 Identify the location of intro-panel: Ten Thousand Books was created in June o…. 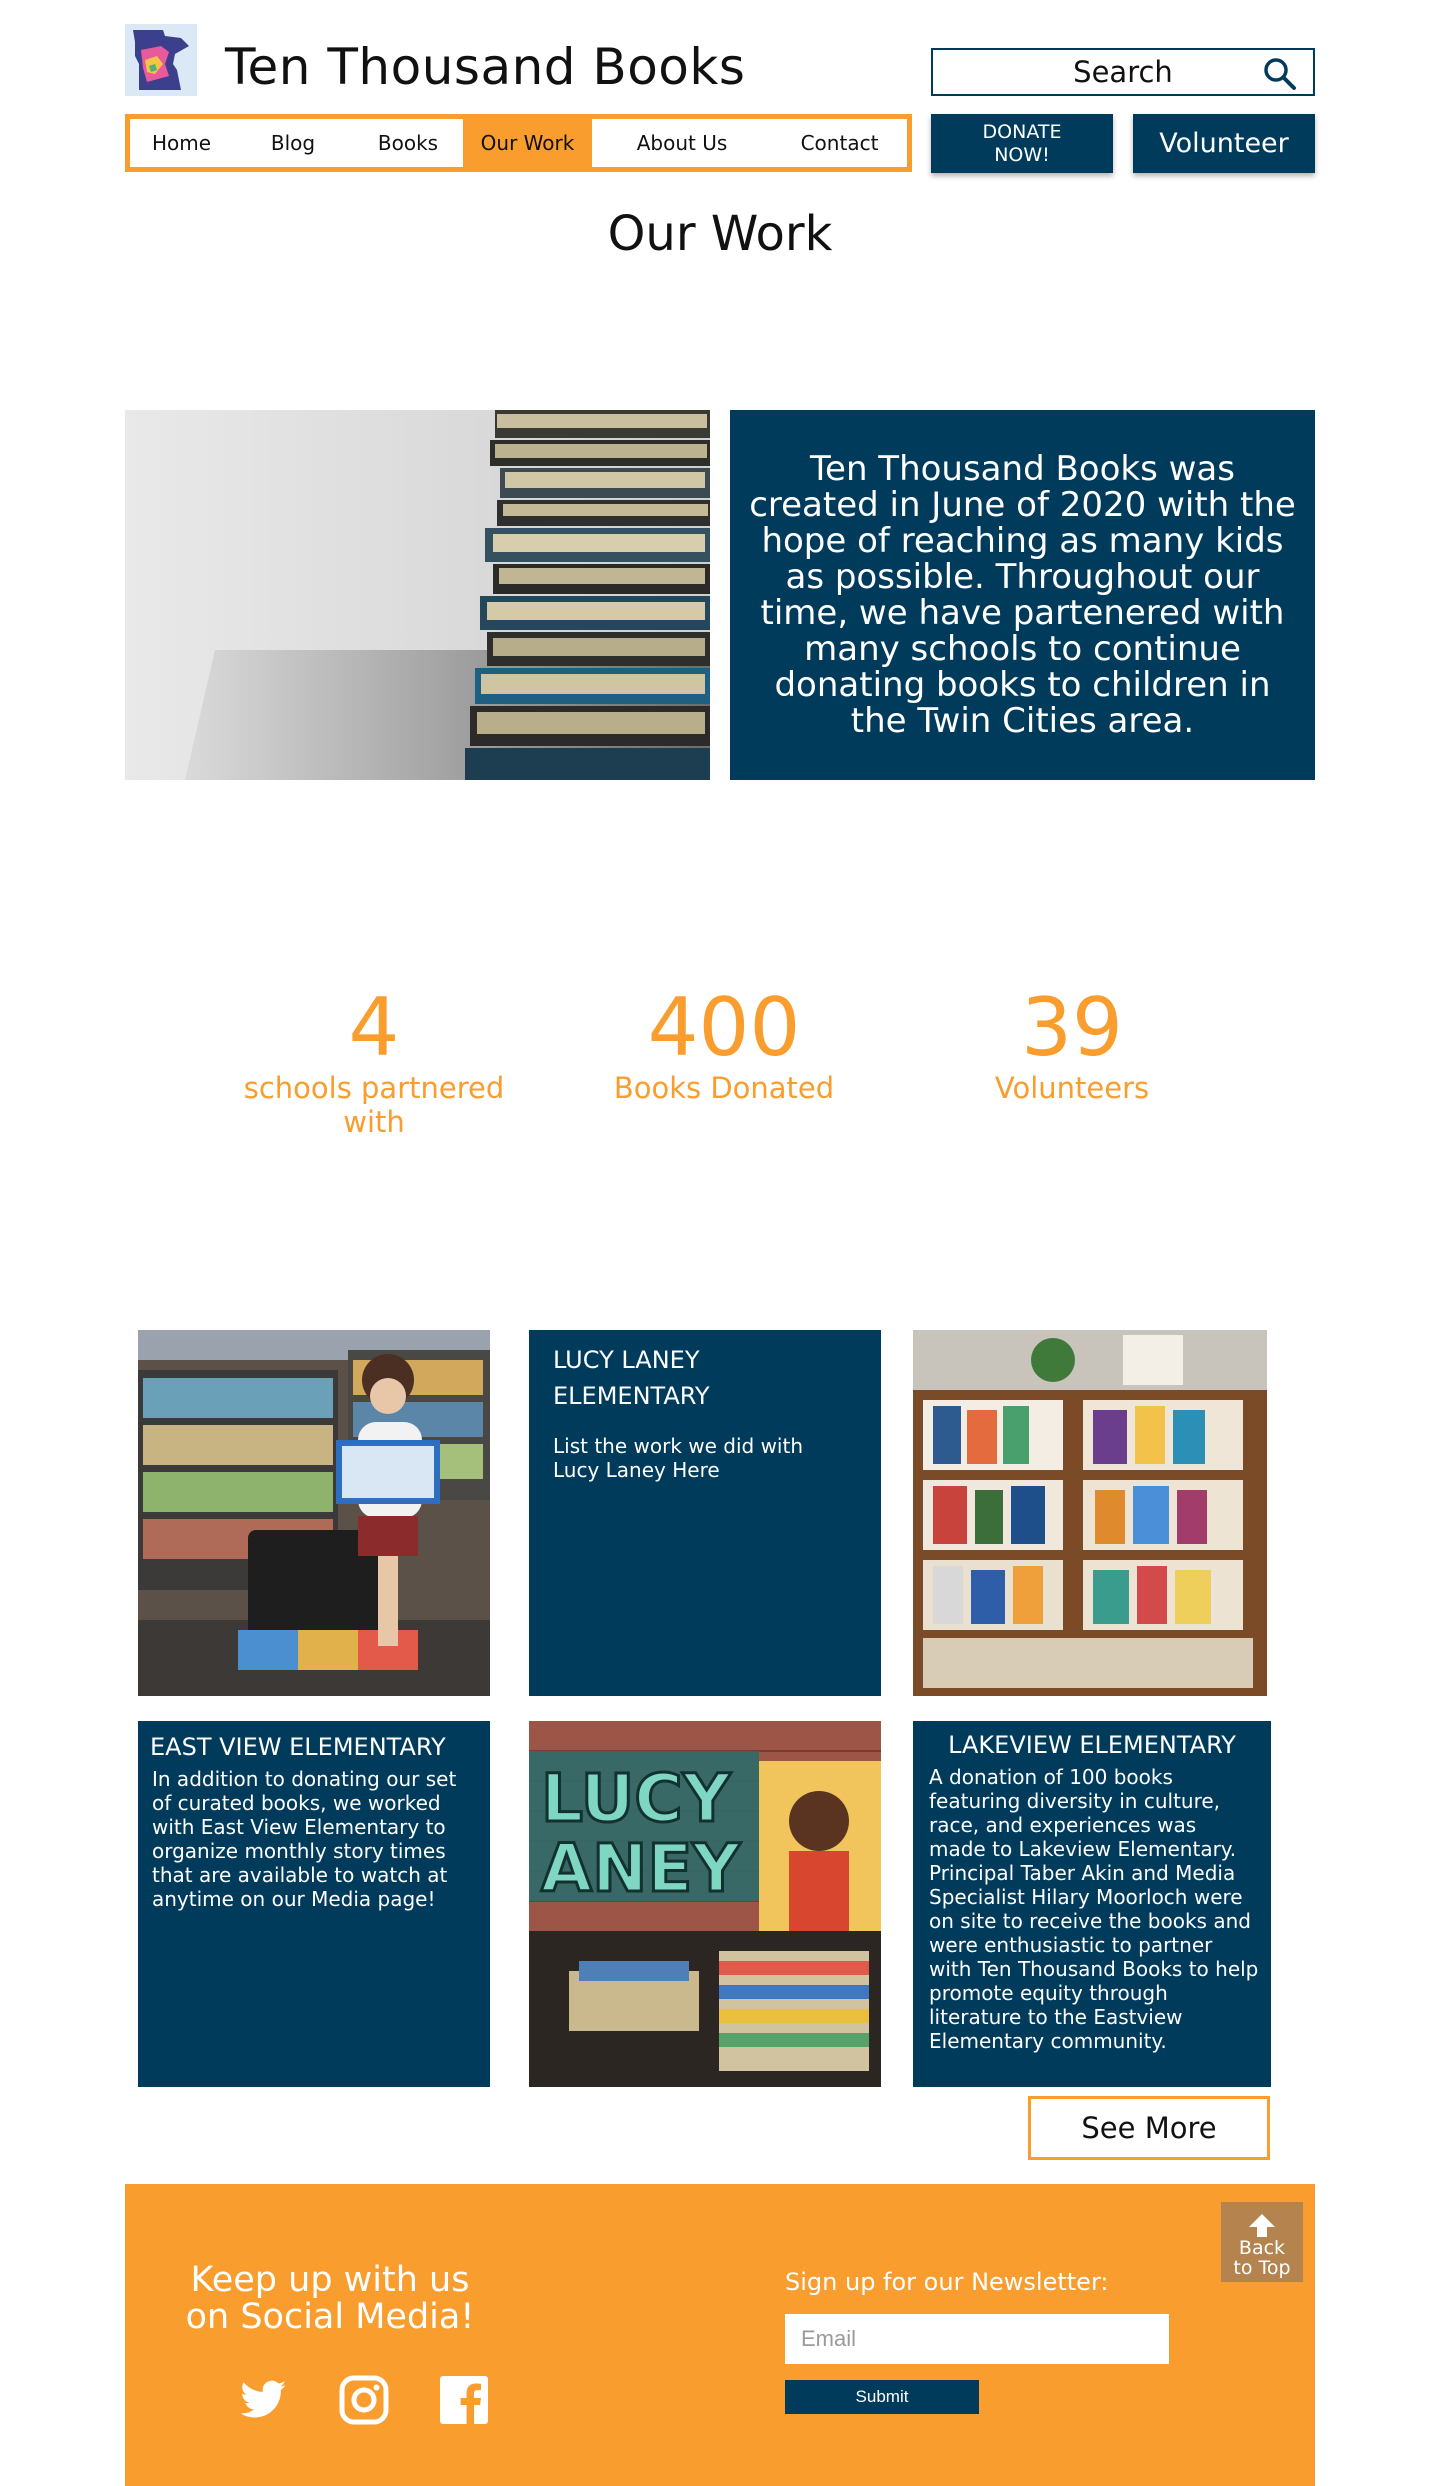
(1022, 595).